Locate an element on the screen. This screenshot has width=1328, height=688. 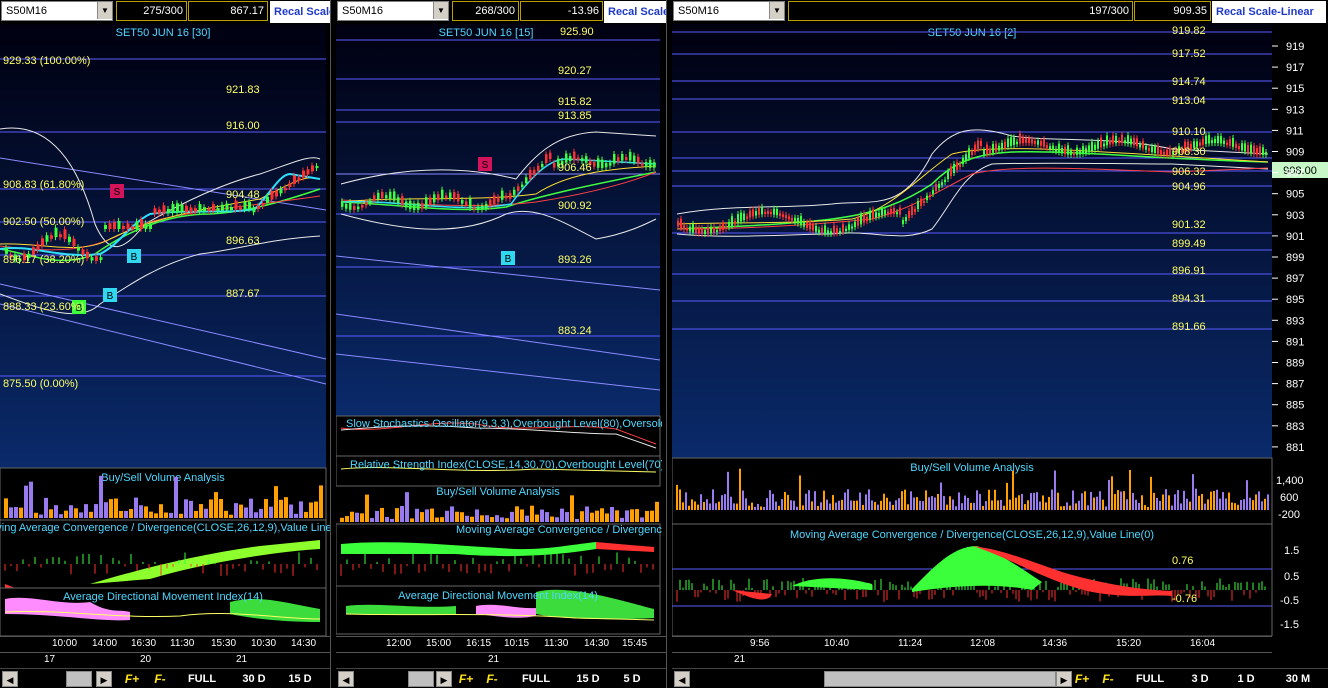
range-5d-button: 5 D is located at coordinates (632, 679).